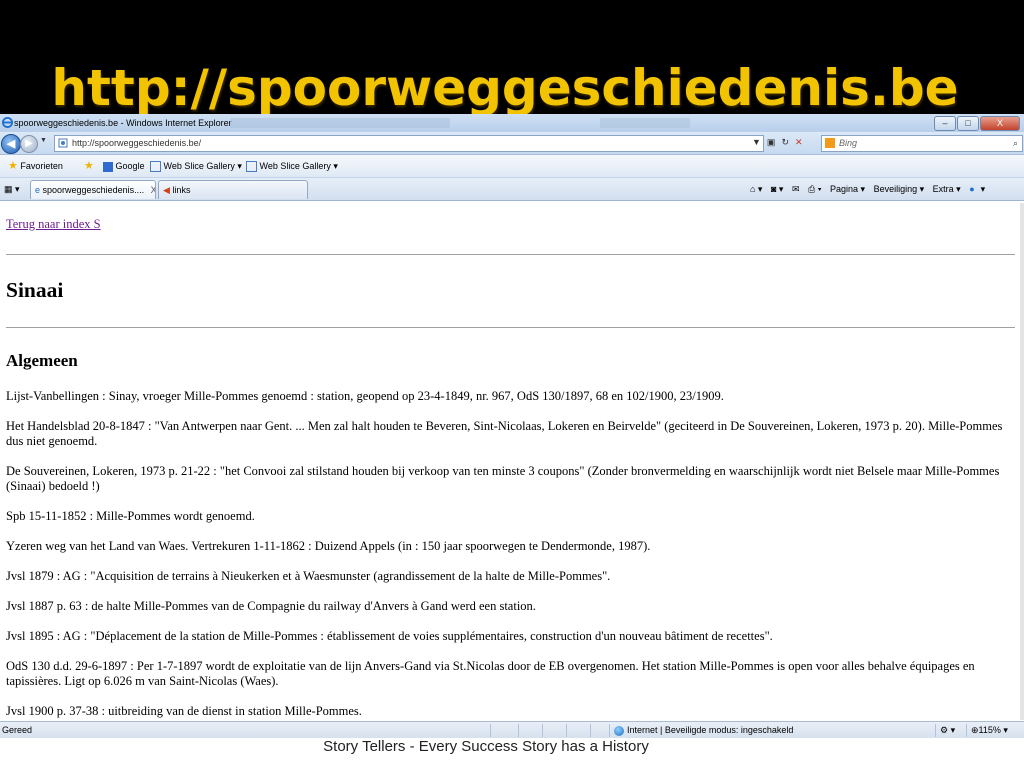  Describe the element at coordinates (53, 224) in the screenshot. I see `back-to-index-link: Terug naar index S` at that location.